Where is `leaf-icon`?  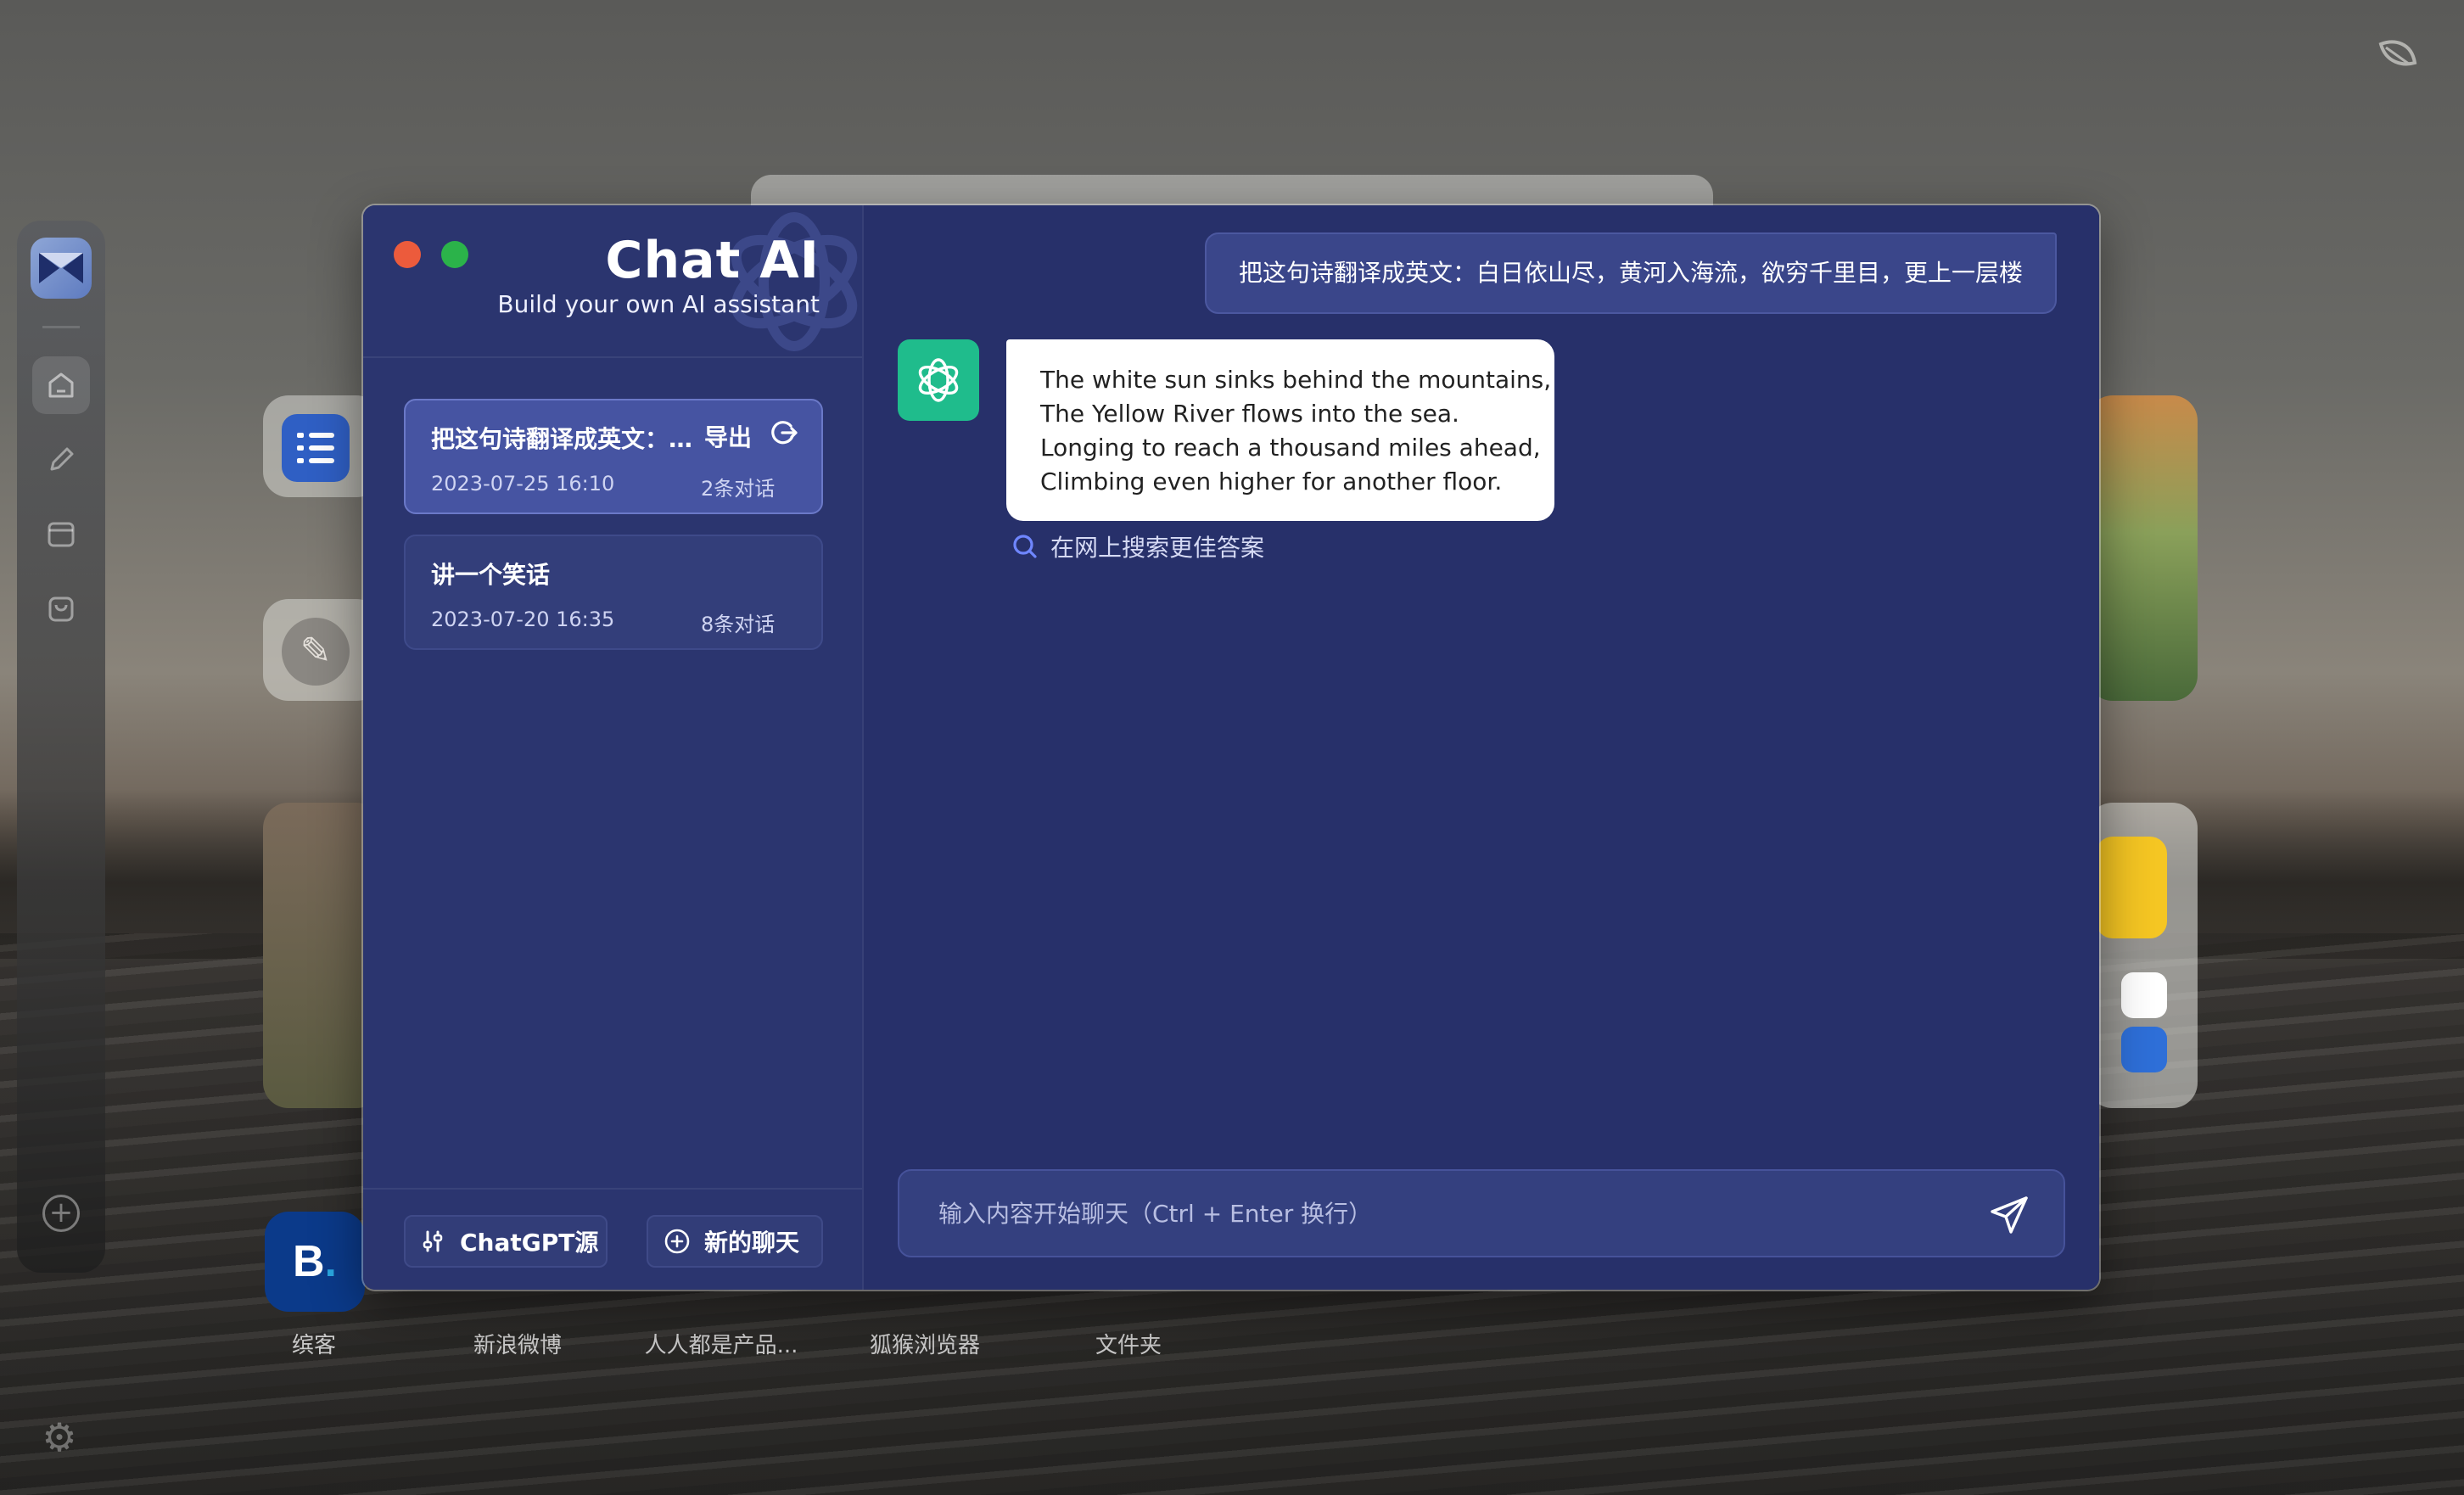
leaf-icon is located at coordinates (2398, 56).